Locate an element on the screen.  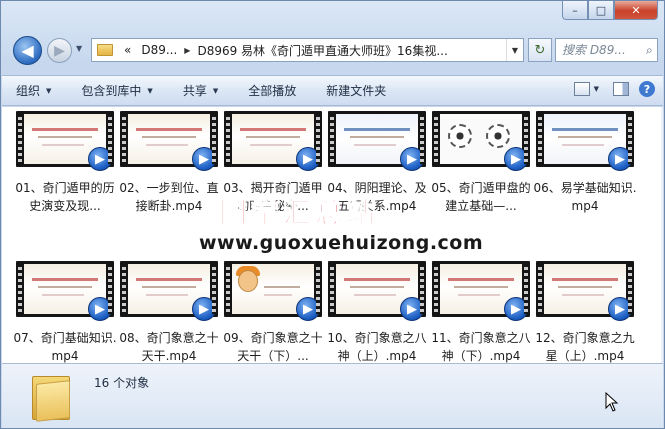
watermark-title: 国学汇总站 is located at coordinates (299, 213).